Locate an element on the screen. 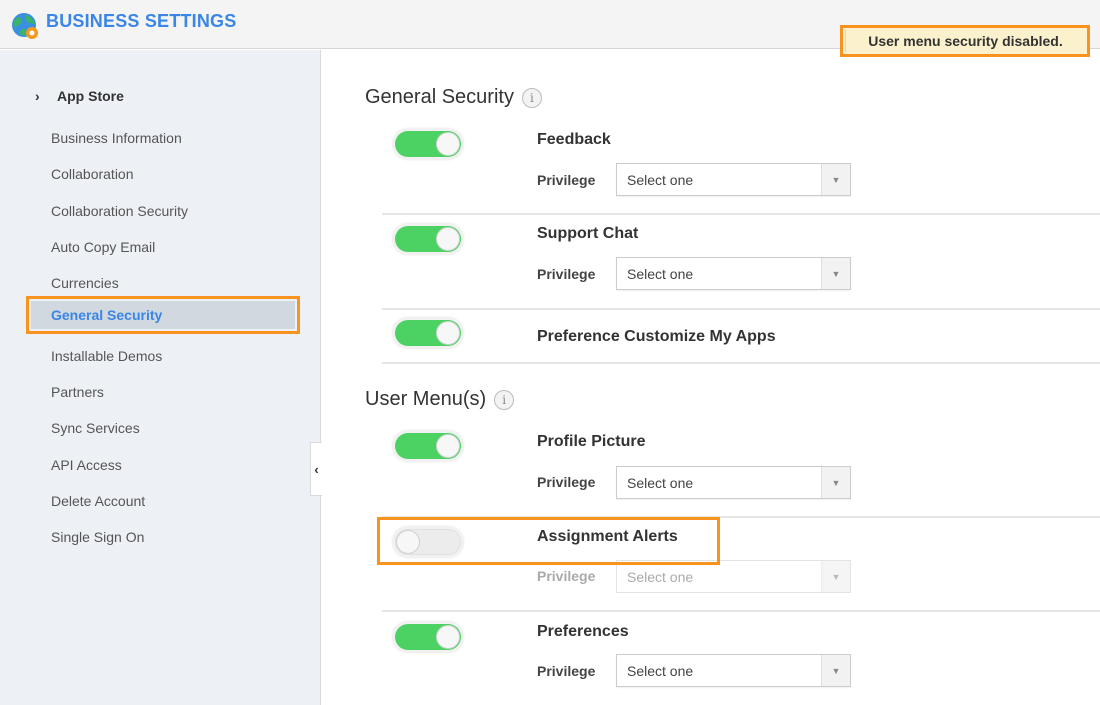 The height and width of the screenshot is (705, 1100). assignment-alerts-privilege-select: Select one ▼ is located at coordinates (733, 576).